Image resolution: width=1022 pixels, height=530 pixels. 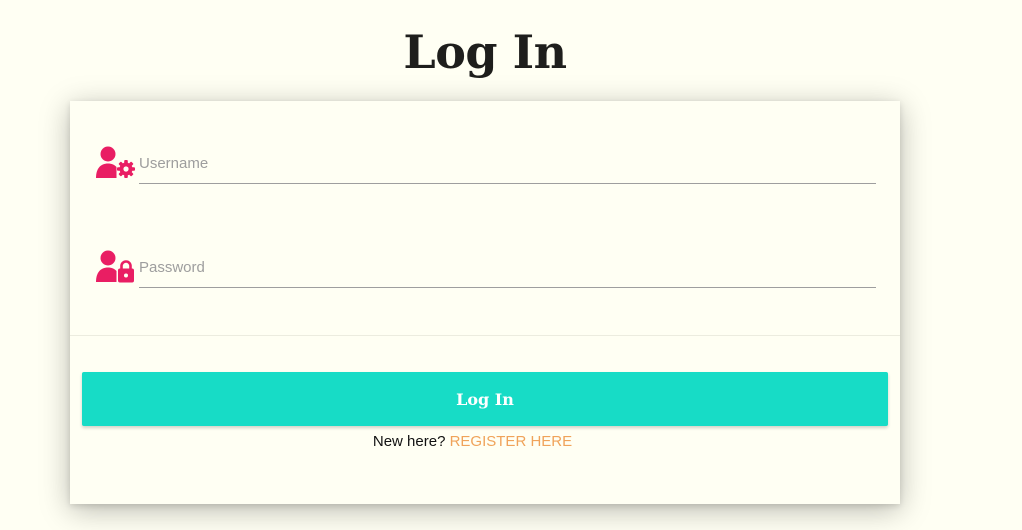 I want to click on password-field, so click(x=486, y=272).